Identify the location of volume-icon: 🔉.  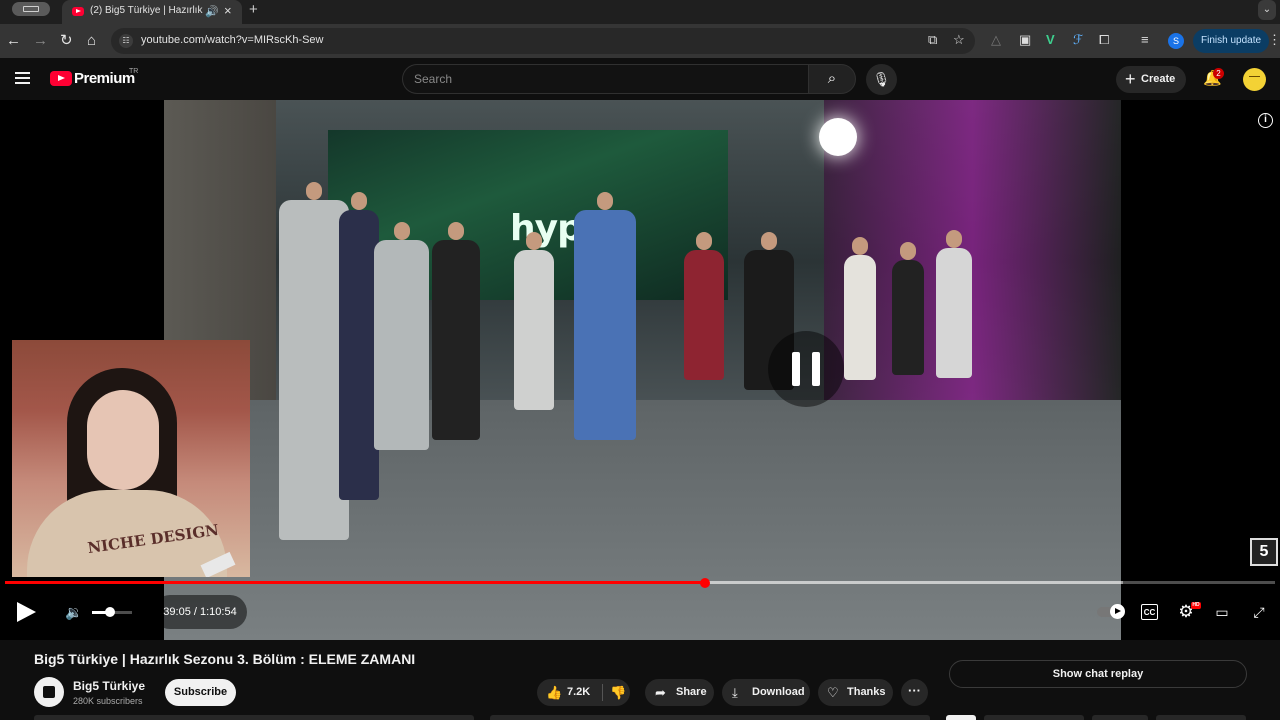
(73, 612).